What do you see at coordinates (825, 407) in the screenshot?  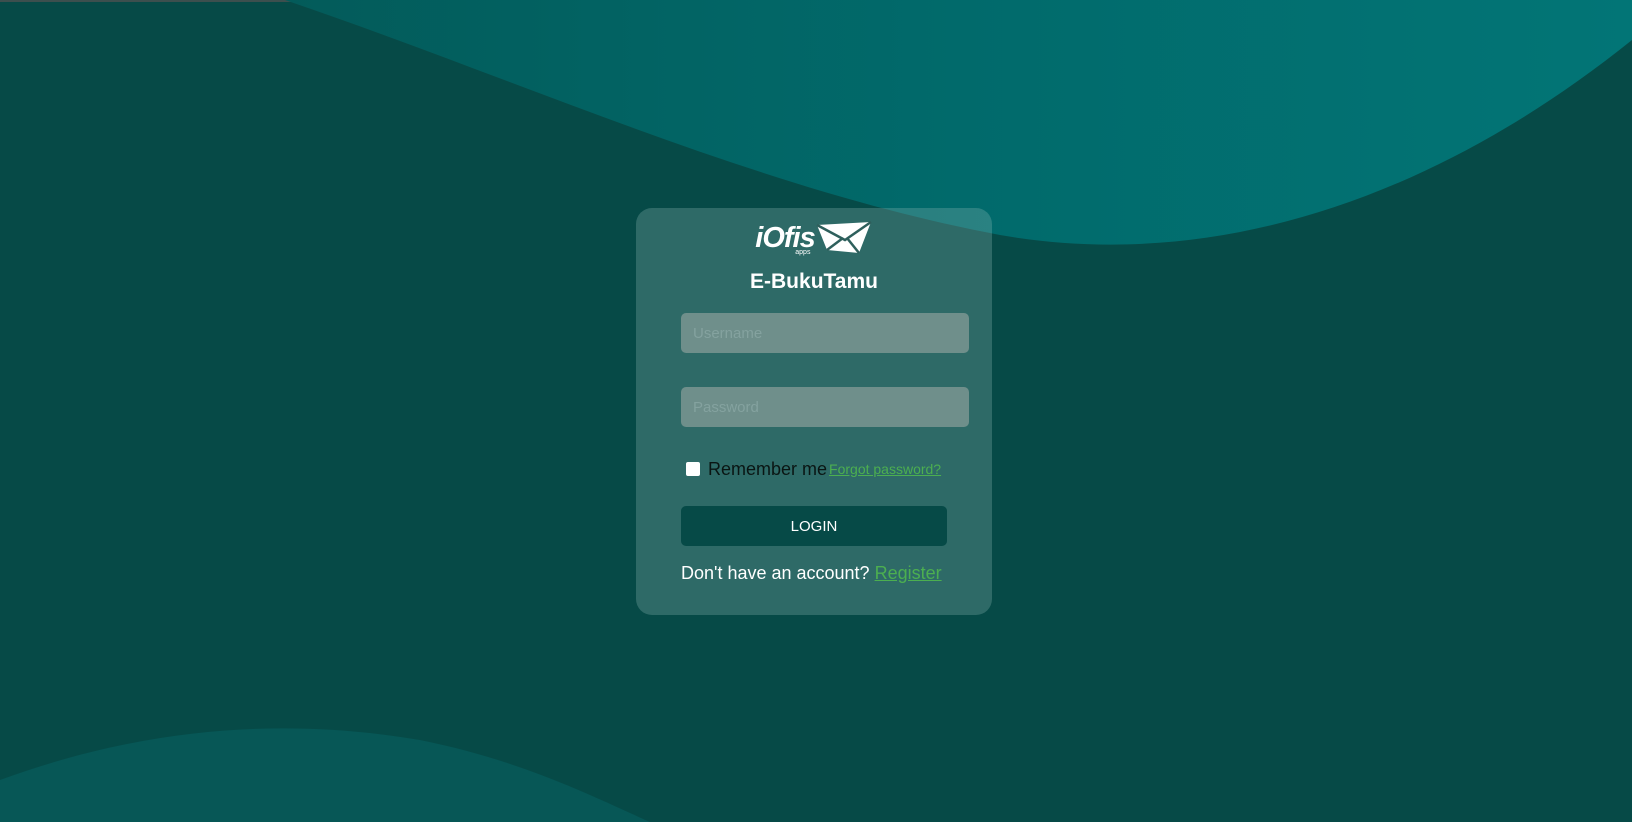 I see `password-input` at bounding box center [825, 407].